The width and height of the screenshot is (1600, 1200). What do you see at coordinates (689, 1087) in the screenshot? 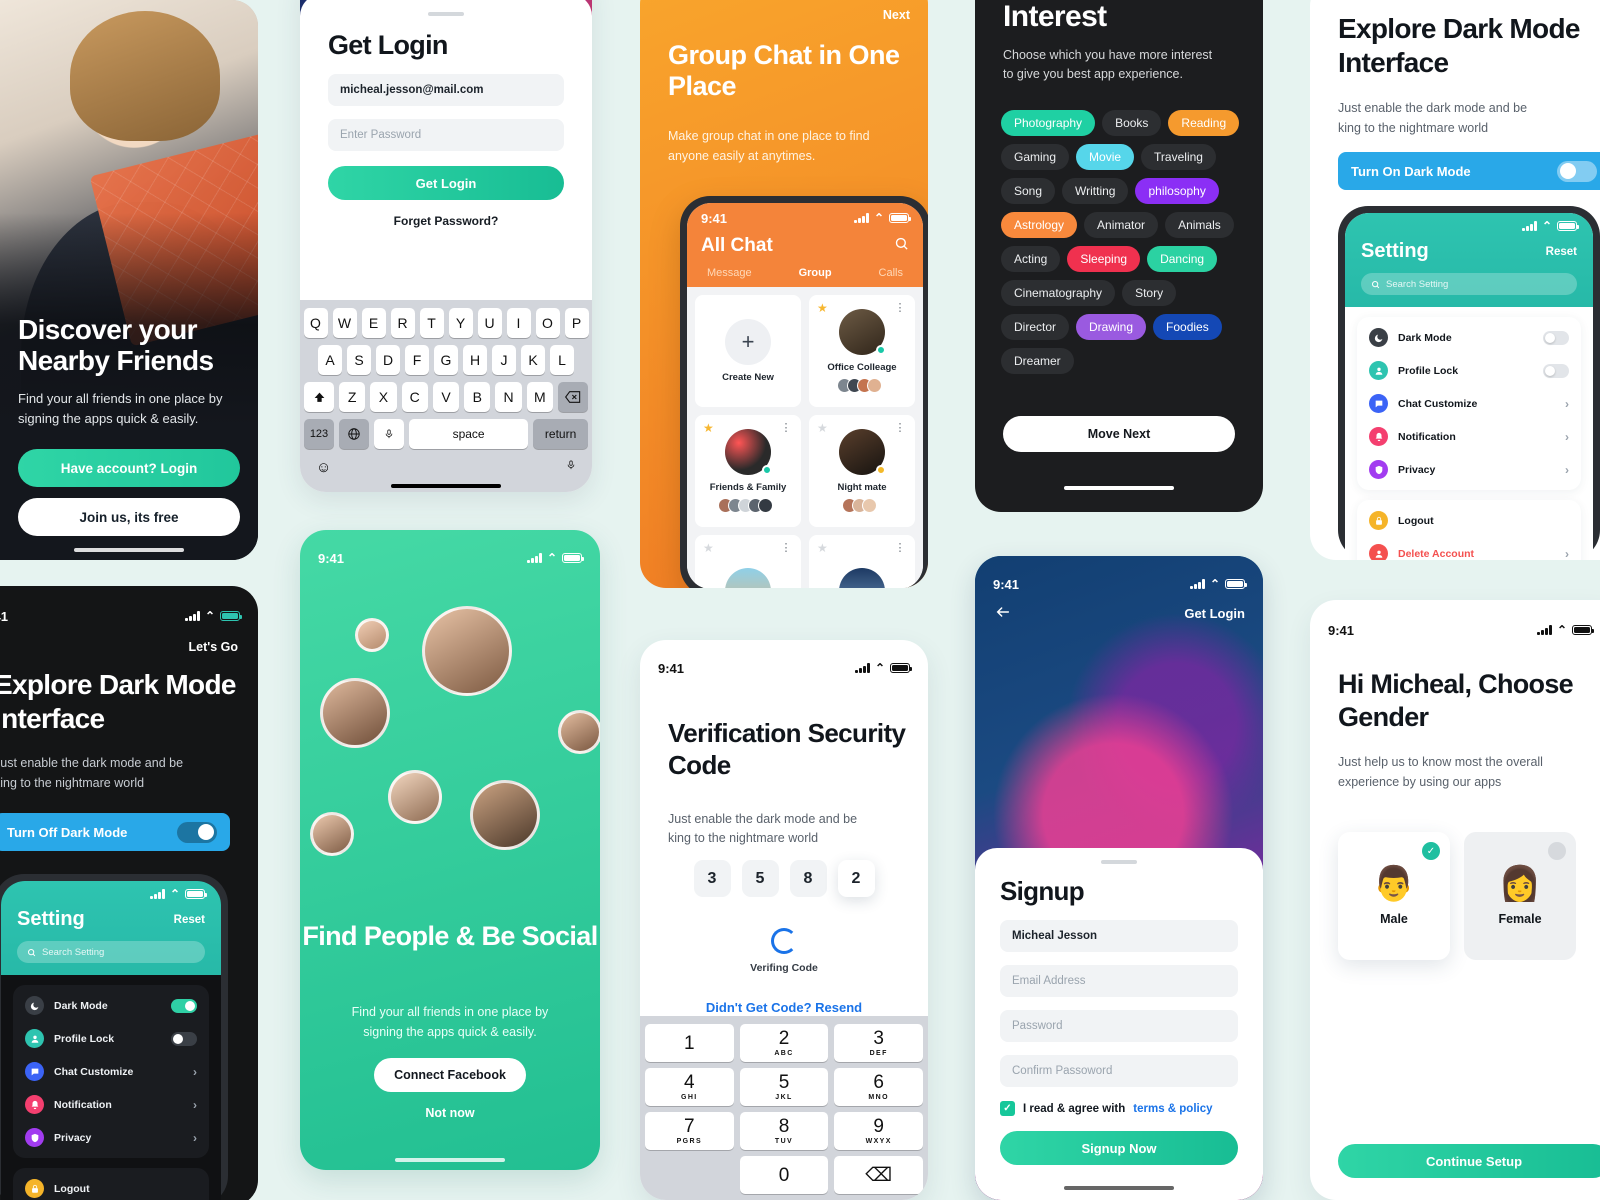
I see `keypad-key-4: 4 GHI` at bounding box center [689, 1087].